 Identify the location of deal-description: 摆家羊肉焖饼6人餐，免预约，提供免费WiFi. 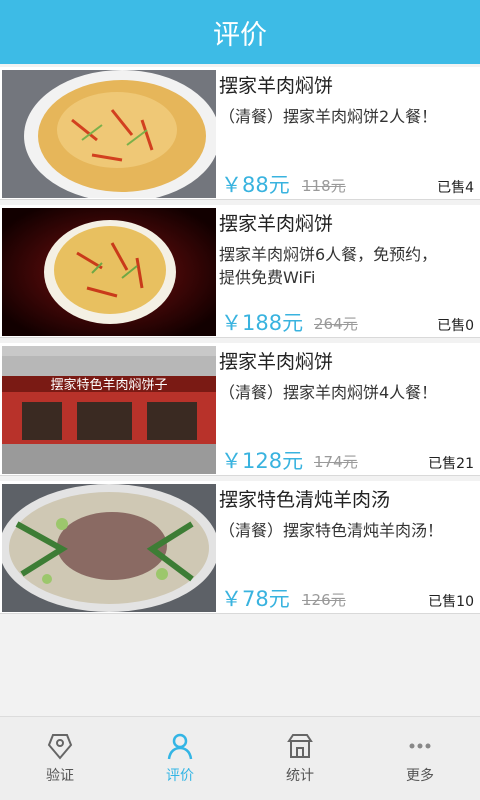
(328, 266).